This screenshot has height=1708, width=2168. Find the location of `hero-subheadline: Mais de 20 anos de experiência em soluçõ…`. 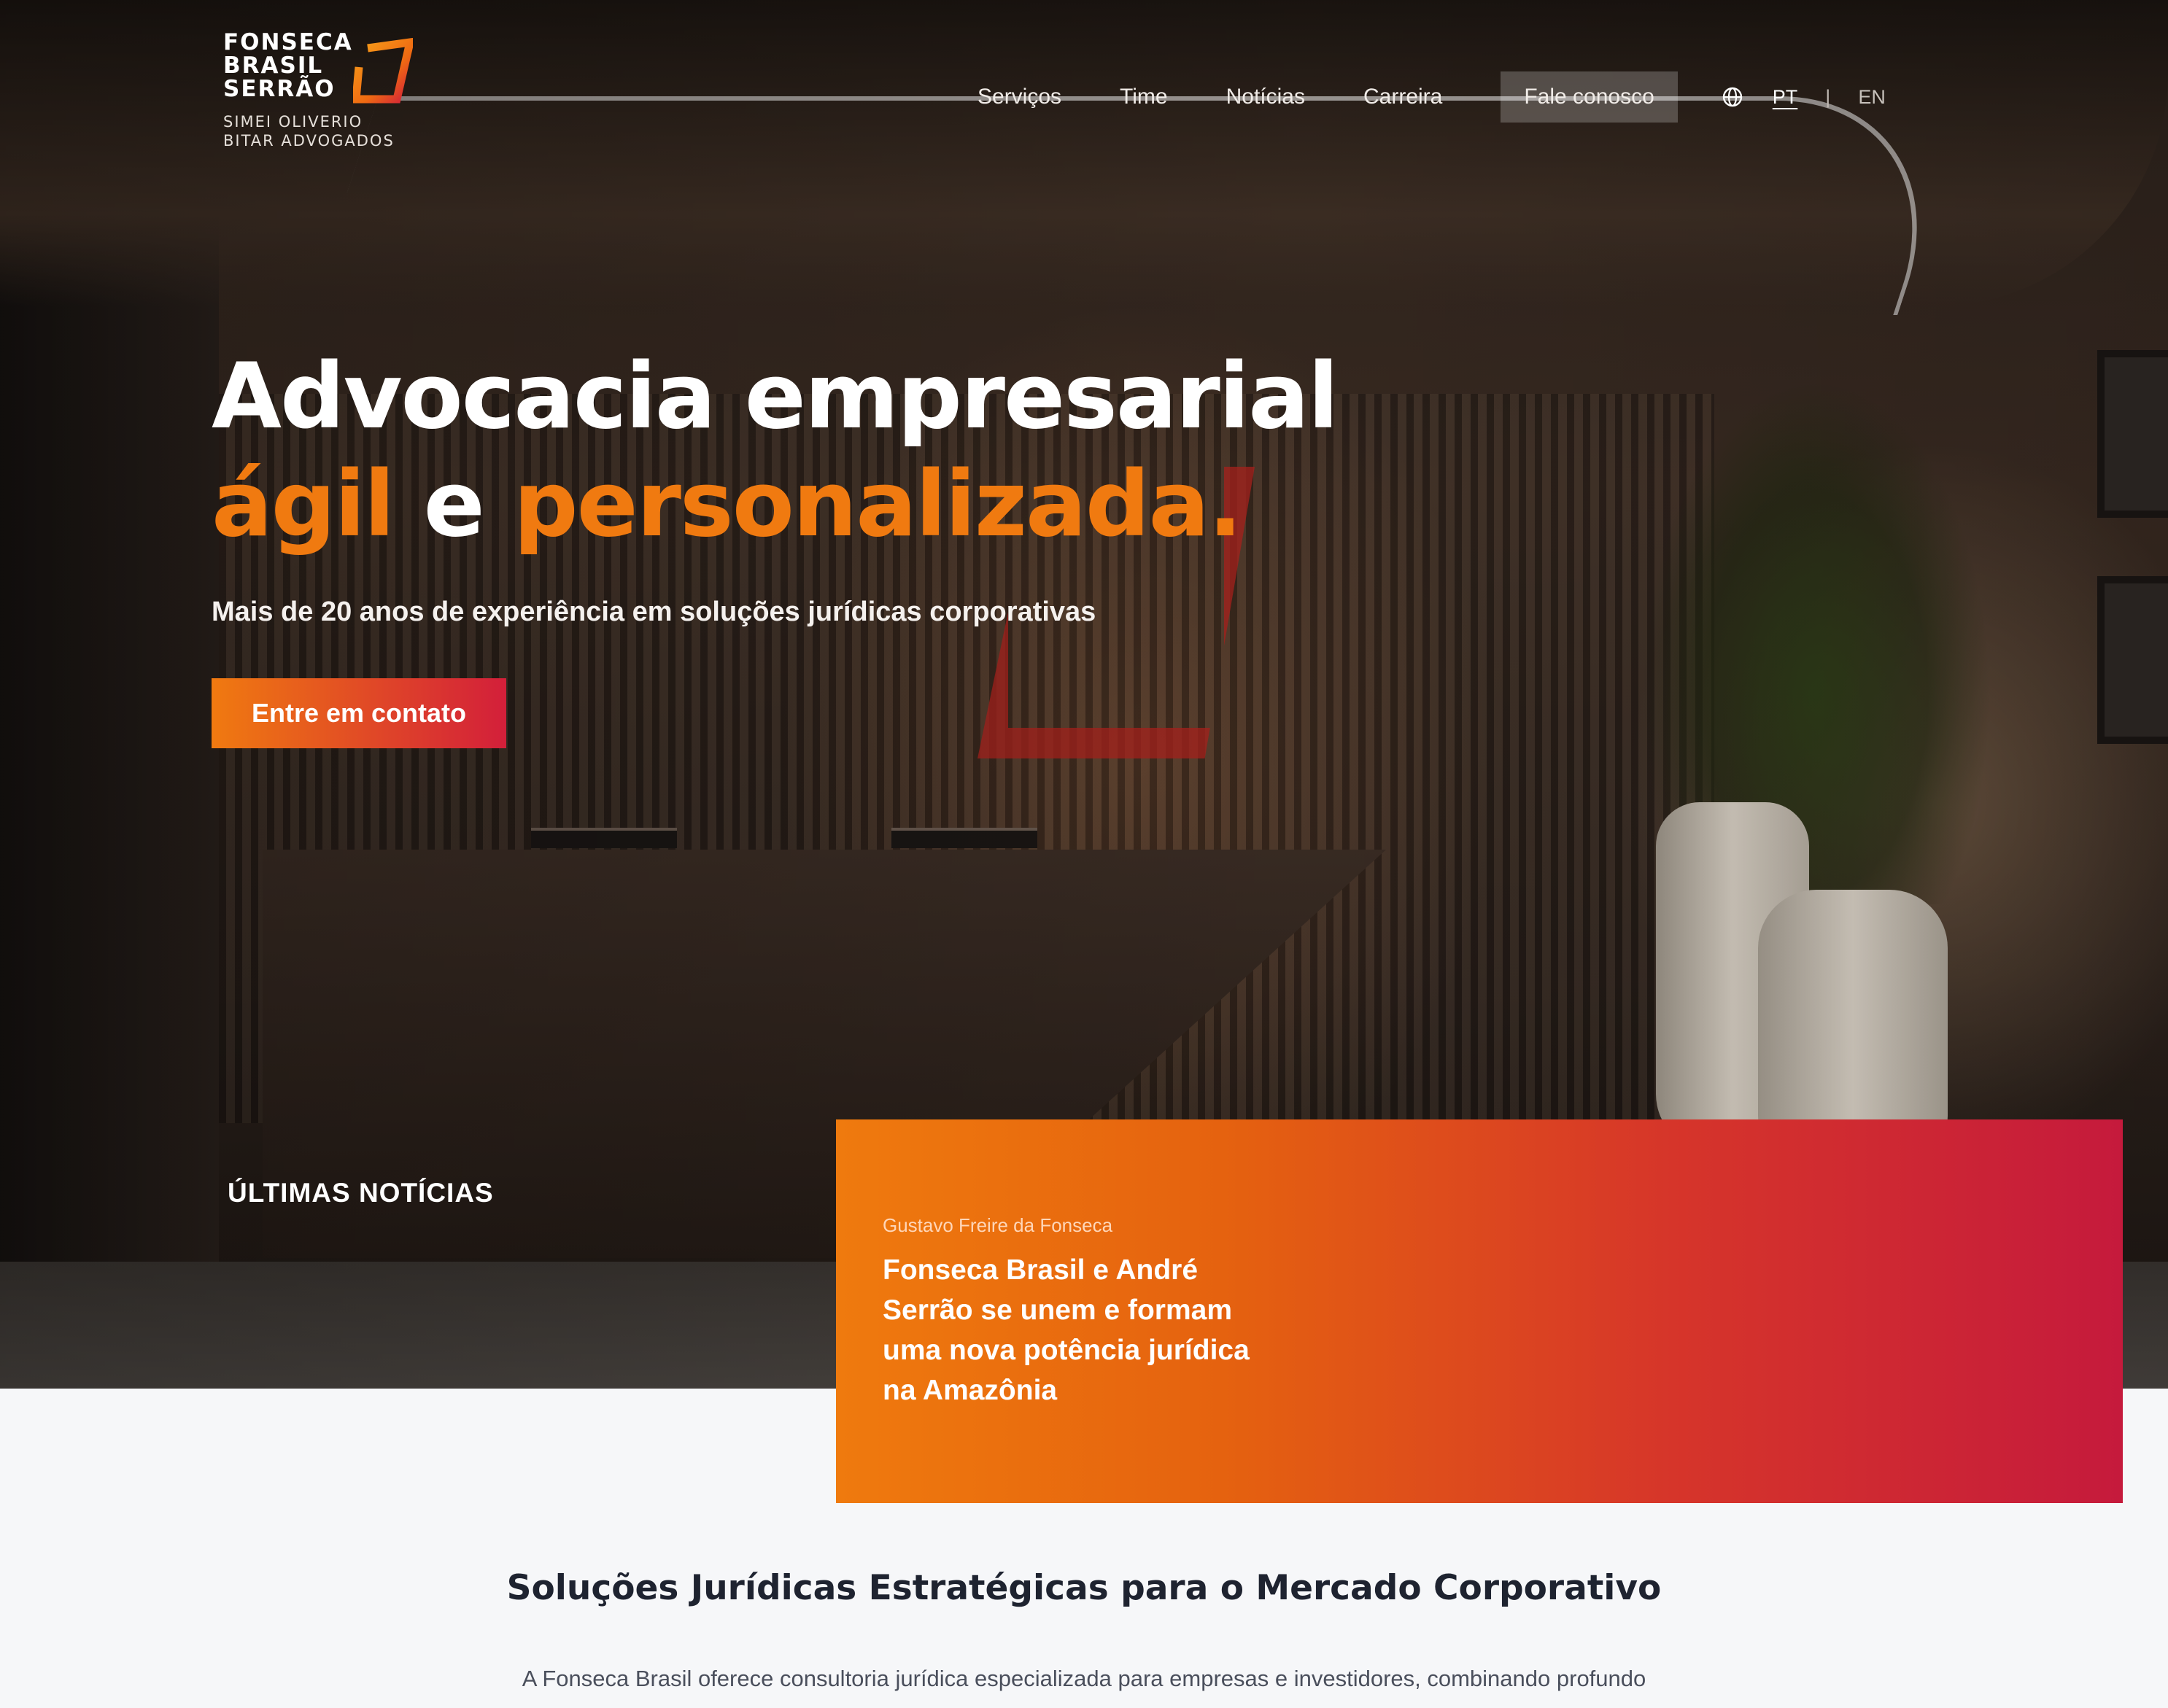

hero-subheadline: Mais de 20 anos de experiência em soluçõ… is located at coordinates (654, 612).